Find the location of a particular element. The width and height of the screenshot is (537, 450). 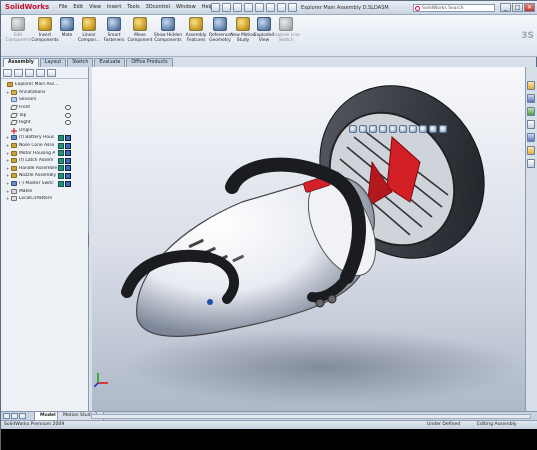

tree-node: Sensors is located at coordinates (44, 100).